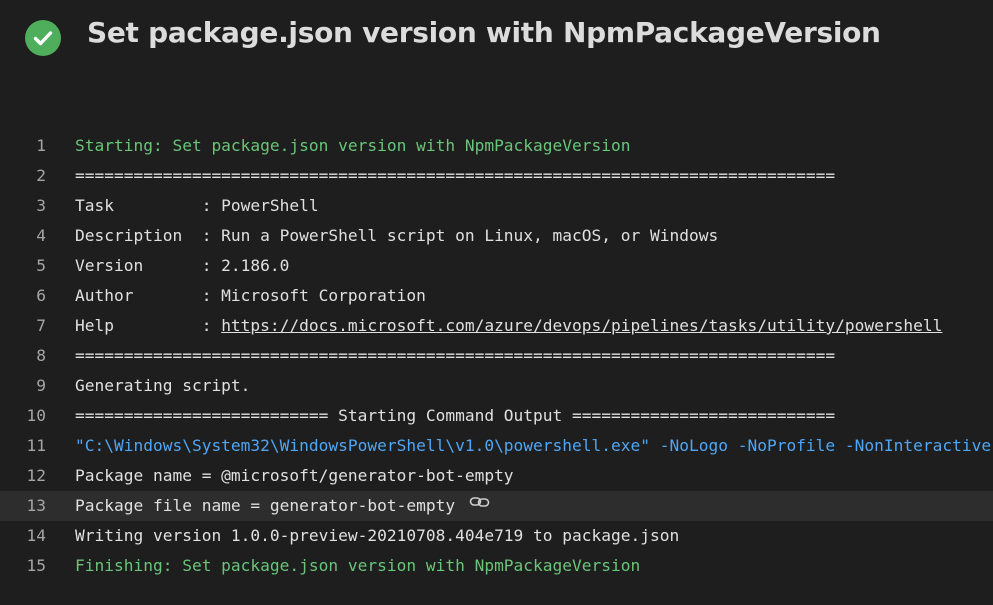 This screenshot has height=605, width=993. I want to click on line-number: 9, so click(23, 386).